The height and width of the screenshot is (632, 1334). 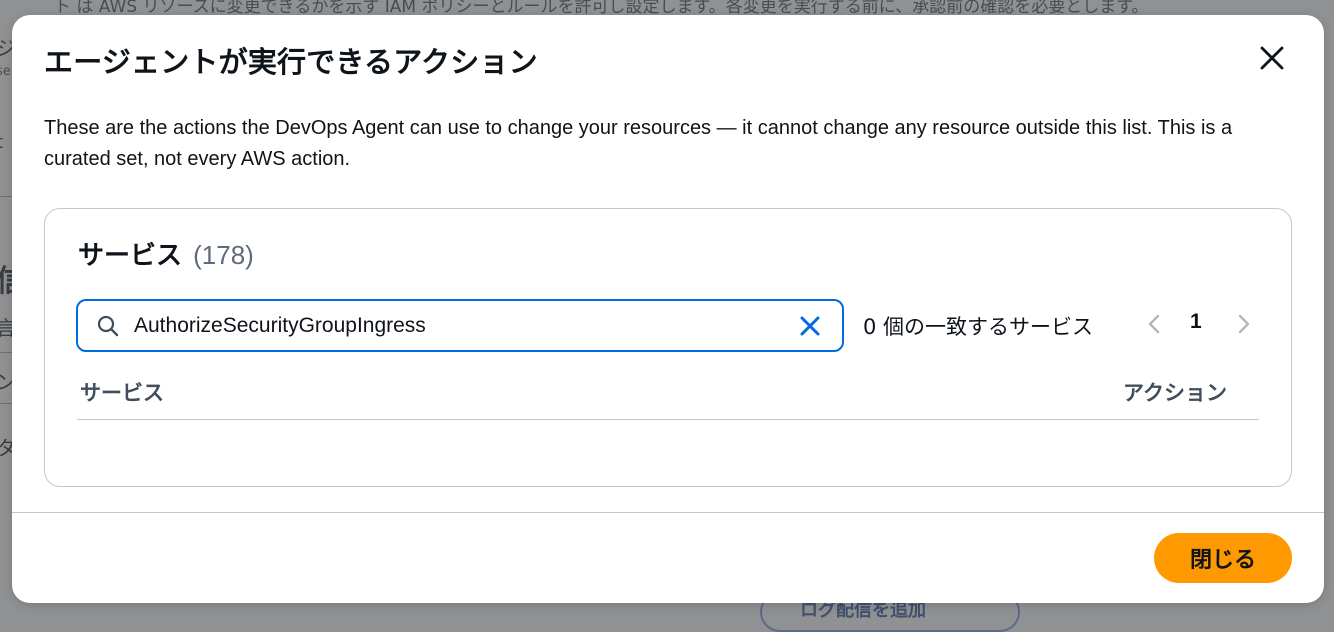 What do you see at coordinates (1, 142) in the screenshot?
I see `background-left-fragment-3: t` at bounding box center [1, 142].